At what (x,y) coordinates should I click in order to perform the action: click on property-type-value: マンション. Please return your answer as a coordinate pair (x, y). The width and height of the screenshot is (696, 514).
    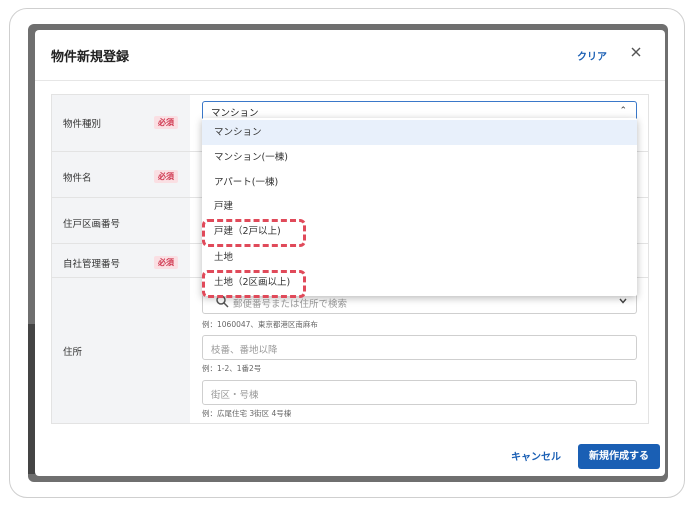
    Looking at the image, I should click on (235, 113).